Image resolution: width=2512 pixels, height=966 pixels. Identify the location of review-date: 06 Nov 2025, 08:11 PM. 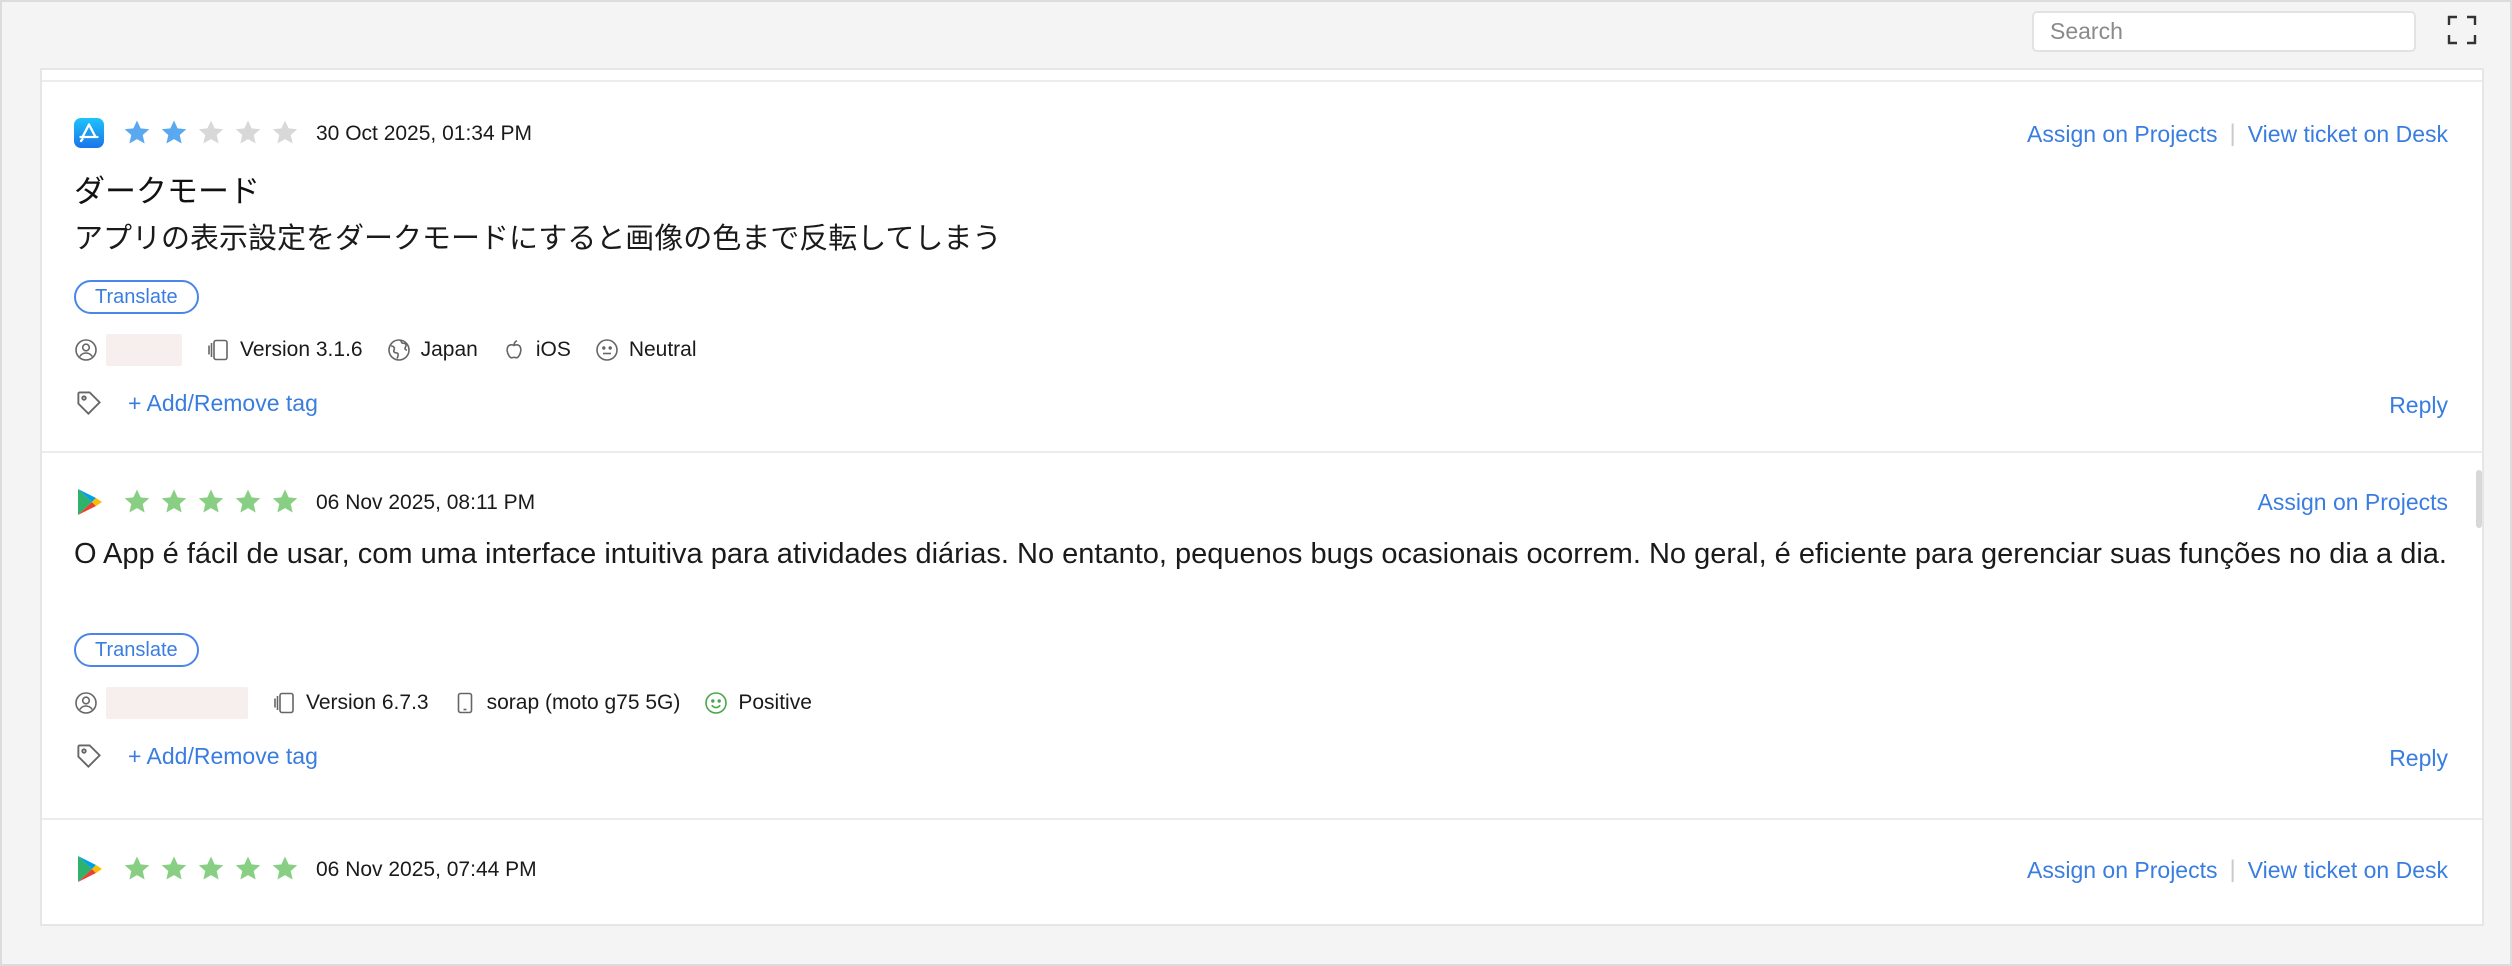
(426, 502).